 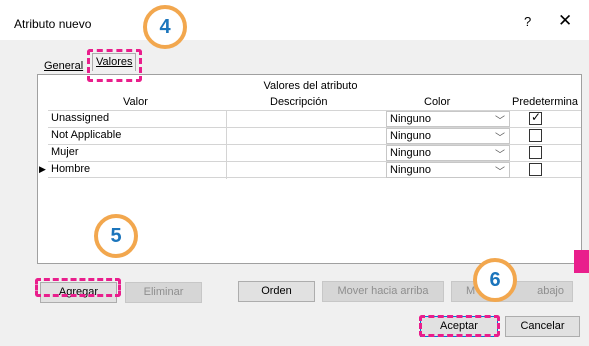 What do you see at coordinates (383, 291) in the screenshot?
I see `move-up-button: Mover hacia arriba` at bounding box center [383, 291].